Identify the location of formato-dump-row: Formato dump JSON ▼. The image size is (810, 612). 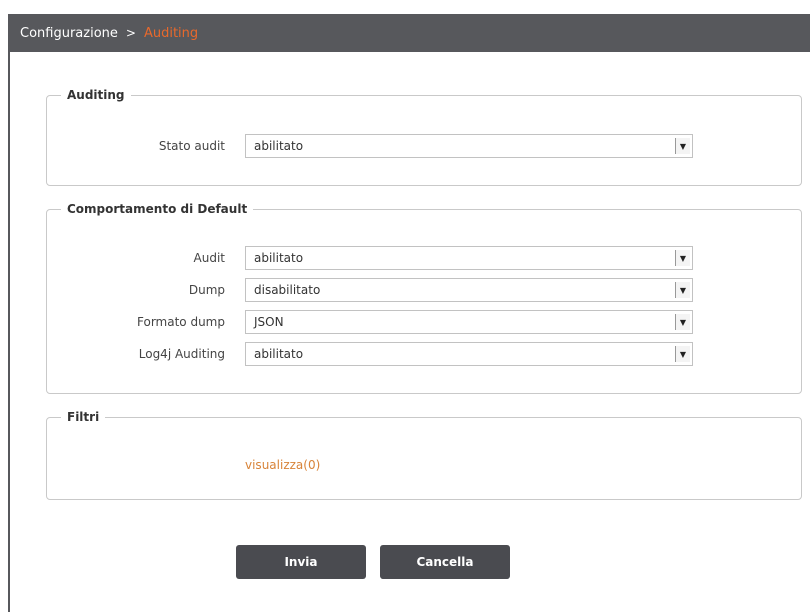
(425, 322).